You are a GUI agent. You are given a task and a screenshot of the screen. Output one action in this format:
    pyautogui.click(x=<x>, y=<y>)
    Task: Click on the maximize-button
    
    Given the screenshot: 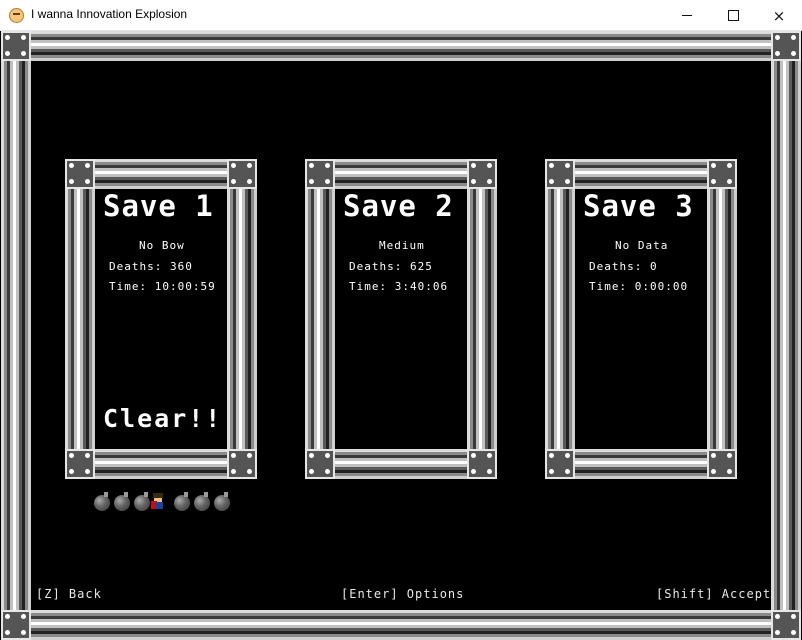 What is the action you would take?
    pyautogui.click(x=733, y=15)
    